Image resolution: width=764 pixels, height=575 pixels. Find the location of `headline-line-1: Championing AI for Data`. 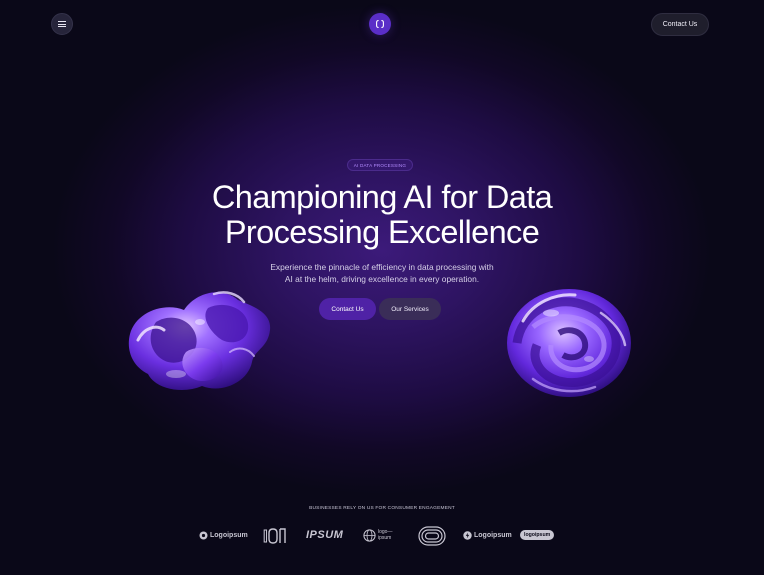

headline-line-1: Championing AI for Data is located at coordinates (382, 197).